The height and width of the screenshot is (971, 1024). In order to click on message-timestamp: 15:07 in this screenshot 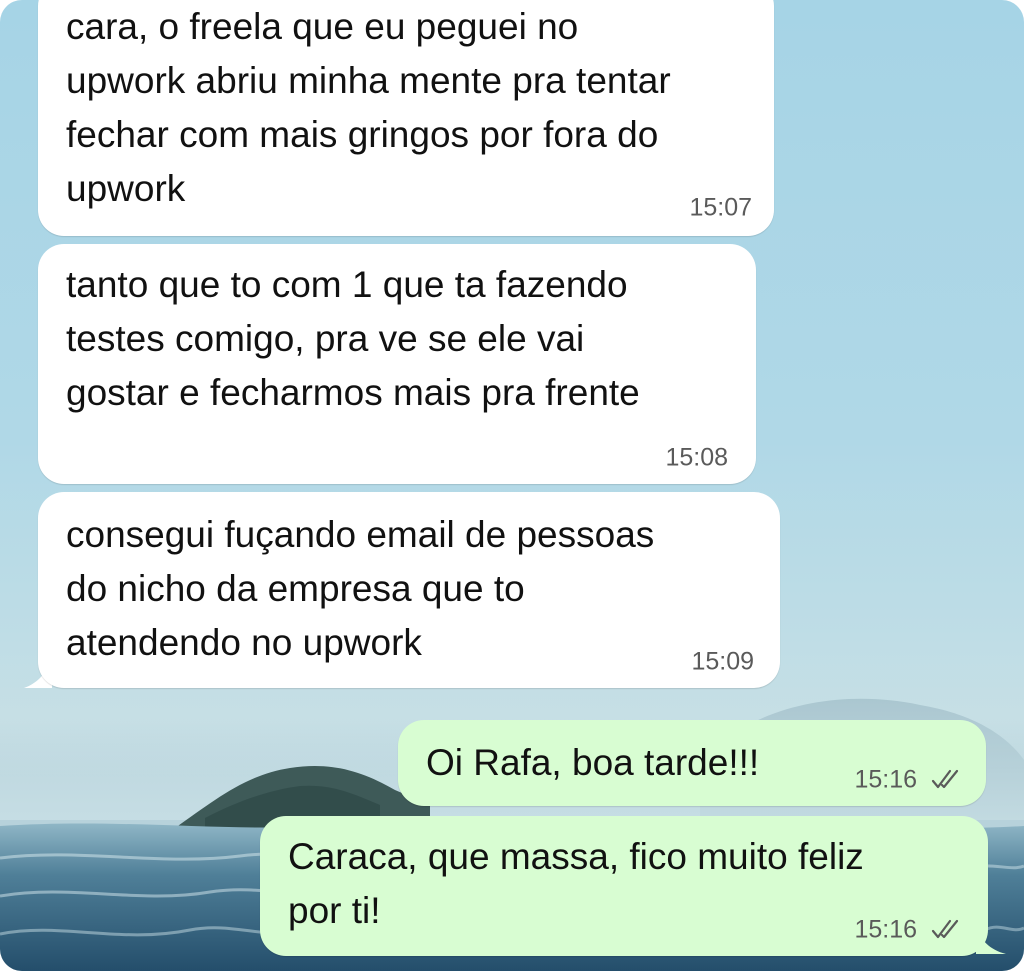, I will do `click(720, 206)`.